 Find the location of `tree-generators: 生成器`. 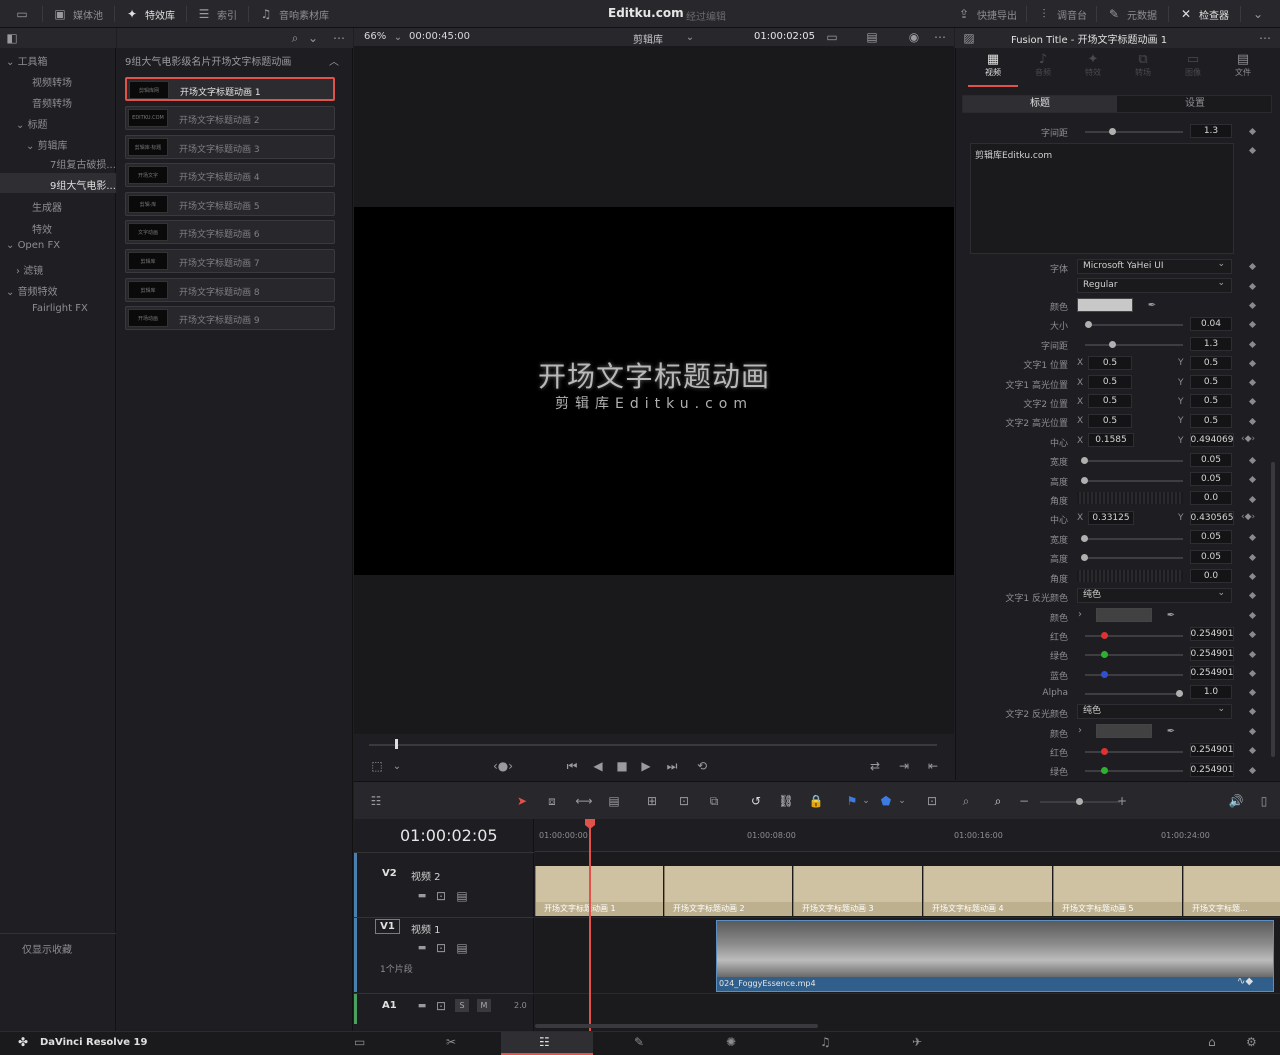

tree-generators: 生成器 is located at coordinates (47, 206).